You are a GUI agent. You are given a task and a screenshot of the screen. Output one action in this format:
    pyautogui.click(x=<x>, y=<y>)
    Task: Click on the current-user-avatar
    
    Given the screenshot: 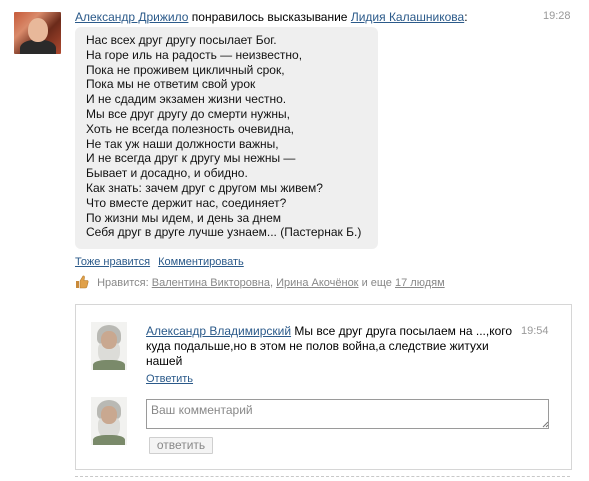 What is the action you would take?
    pyautogui.click(x=109, y=421)
    